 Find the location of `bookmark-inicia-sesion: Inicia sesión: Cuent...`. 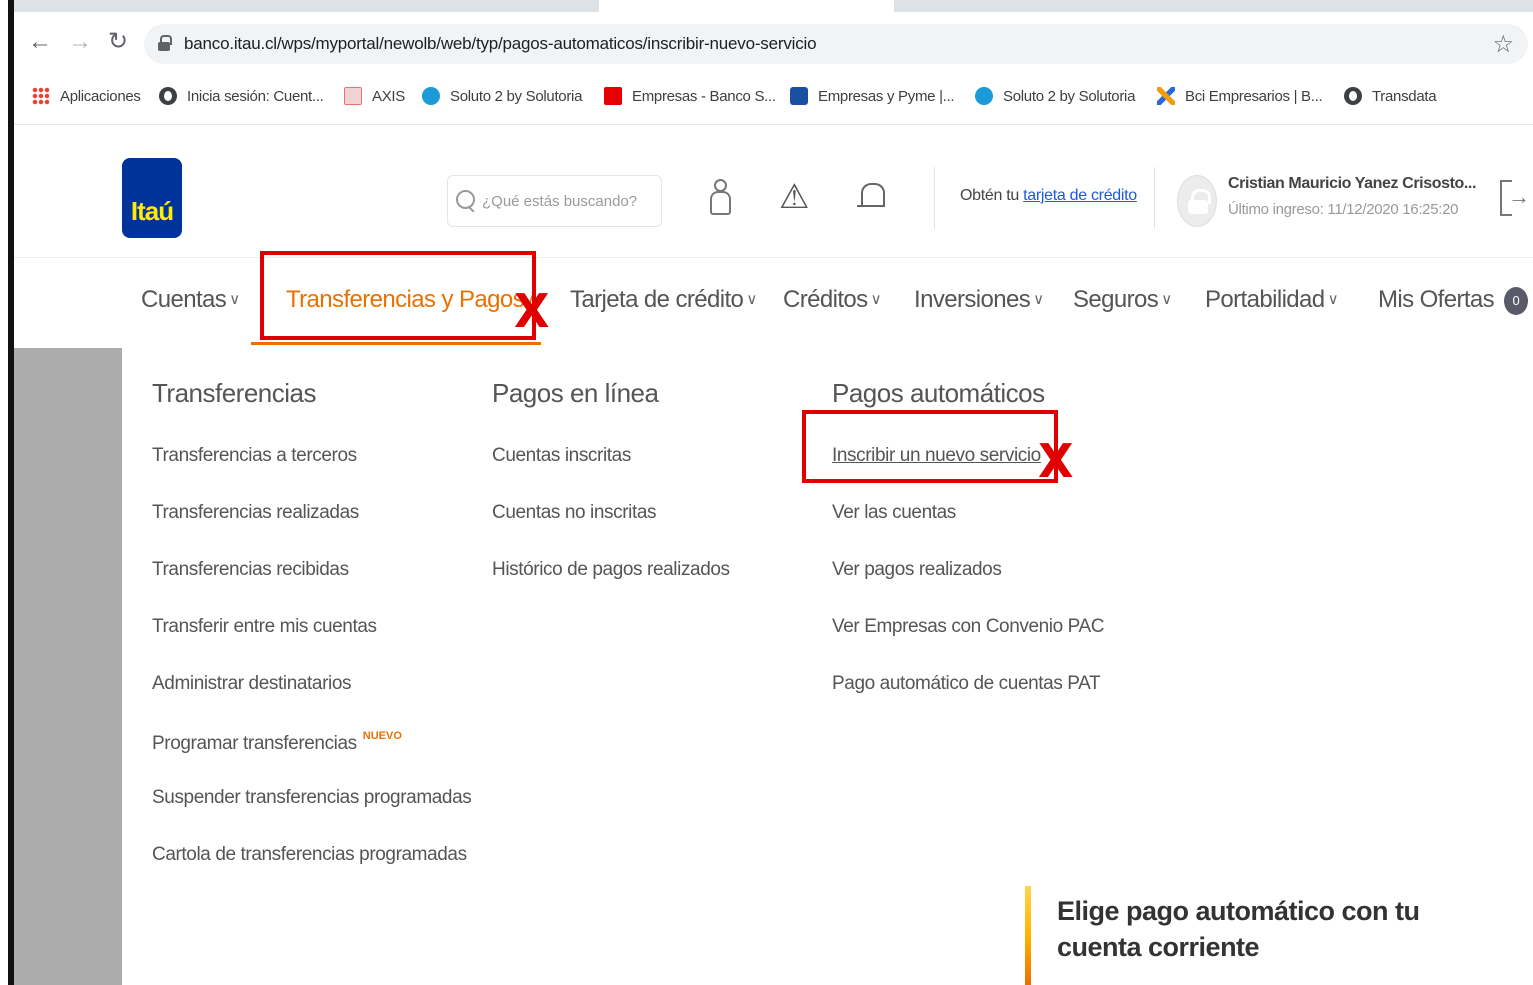

bookmark-inicia-sesion: Inicia sesión: Cuent... is located at coordinates (241, 96).